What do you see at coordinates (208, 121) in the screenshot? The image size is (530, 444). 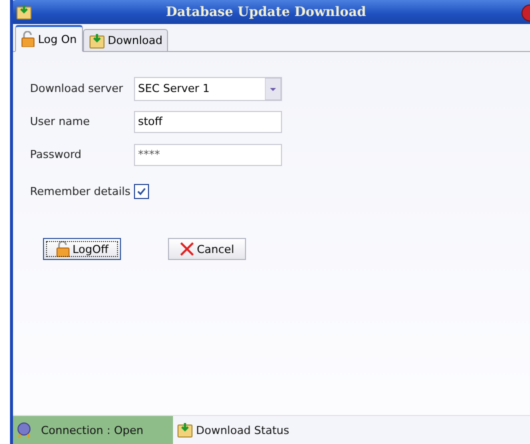 I see `username-field: stoff` at bounding box center [208, 121].